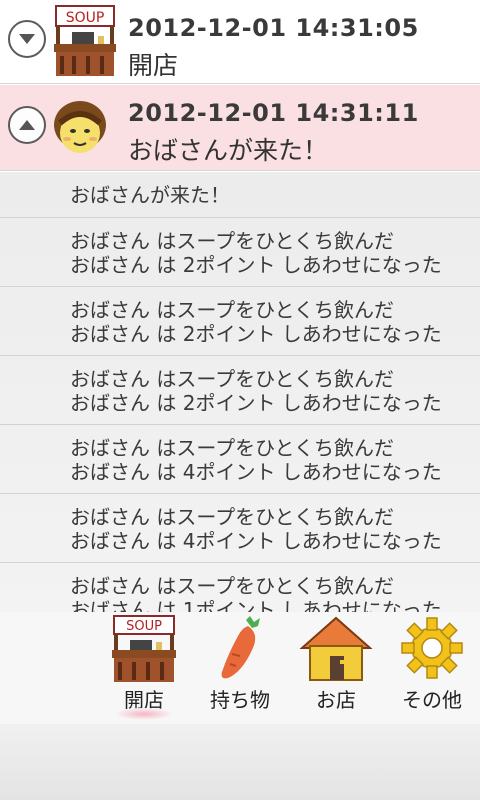 Image resolution: width=480 pixels, height=800 pixels. Describe the element at coordinates (27, 39) in the screenshot. I see `expand-toggle-button` at that location.